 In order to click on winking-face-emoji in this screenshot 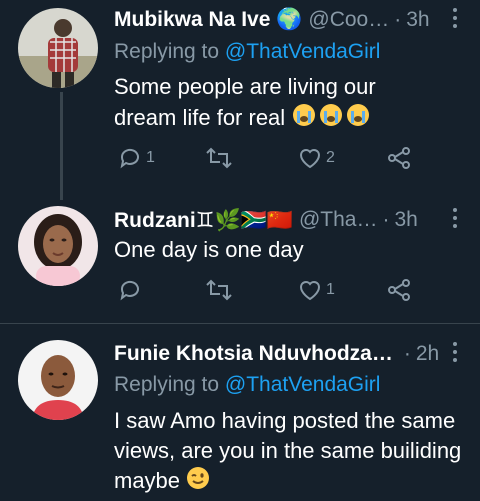, I will do `click(198, 482)`.